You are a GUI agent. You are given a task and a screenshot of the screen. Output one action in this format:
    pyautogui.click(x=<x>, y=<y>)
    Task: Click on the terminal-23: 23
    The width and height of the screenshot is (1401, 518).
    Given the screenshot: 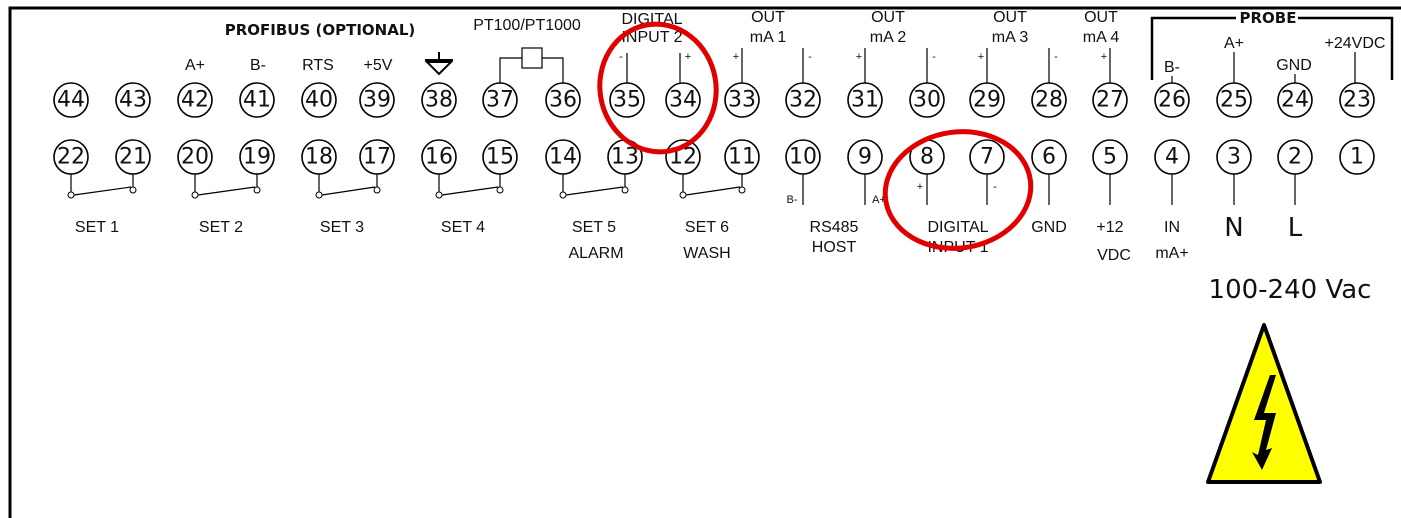 What is the action you would take?
    pyautogui.click(x=1357, y=100)
    